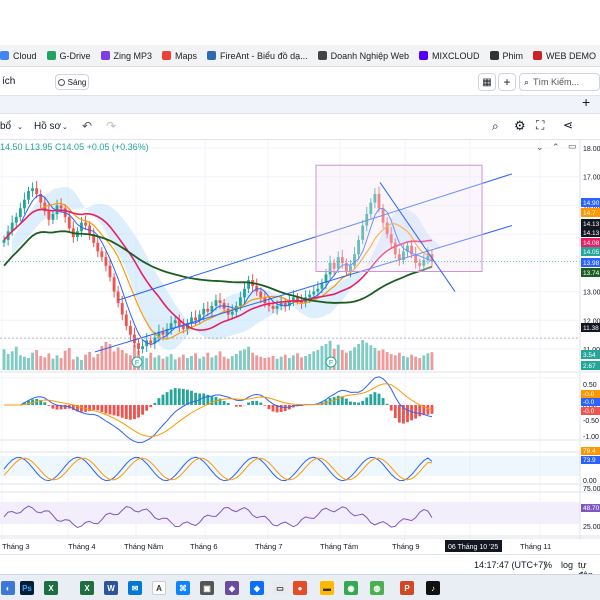 The height and width of the screenshot is (600, 600). Describe the element at coordinates (327, 588) in the screenshot. I see `folder-icon: ▬` at that location.